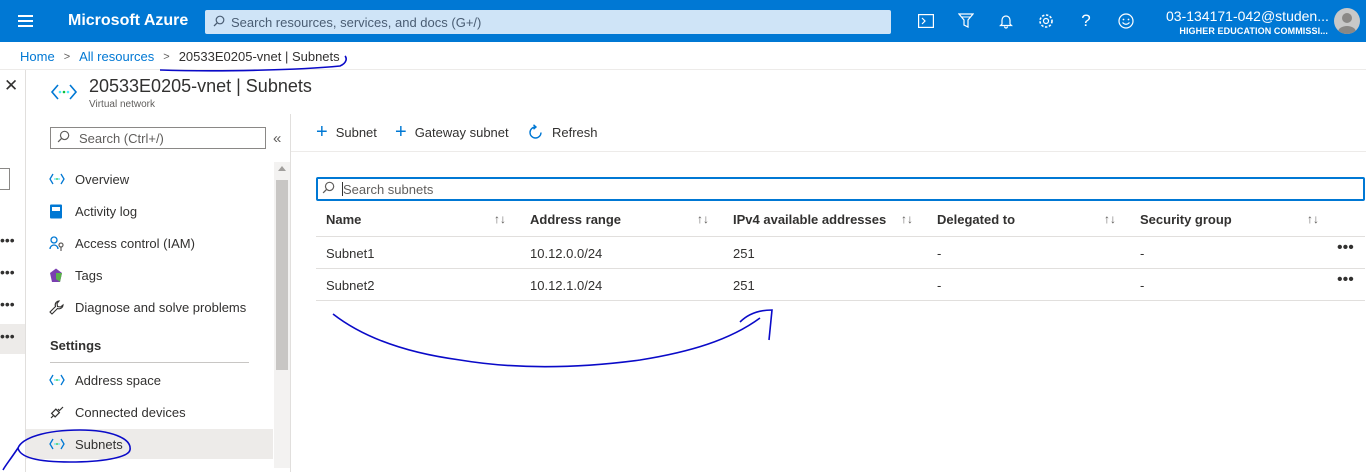  I want to click on menu-item-activity-log: Activity log, so click(160, 211).